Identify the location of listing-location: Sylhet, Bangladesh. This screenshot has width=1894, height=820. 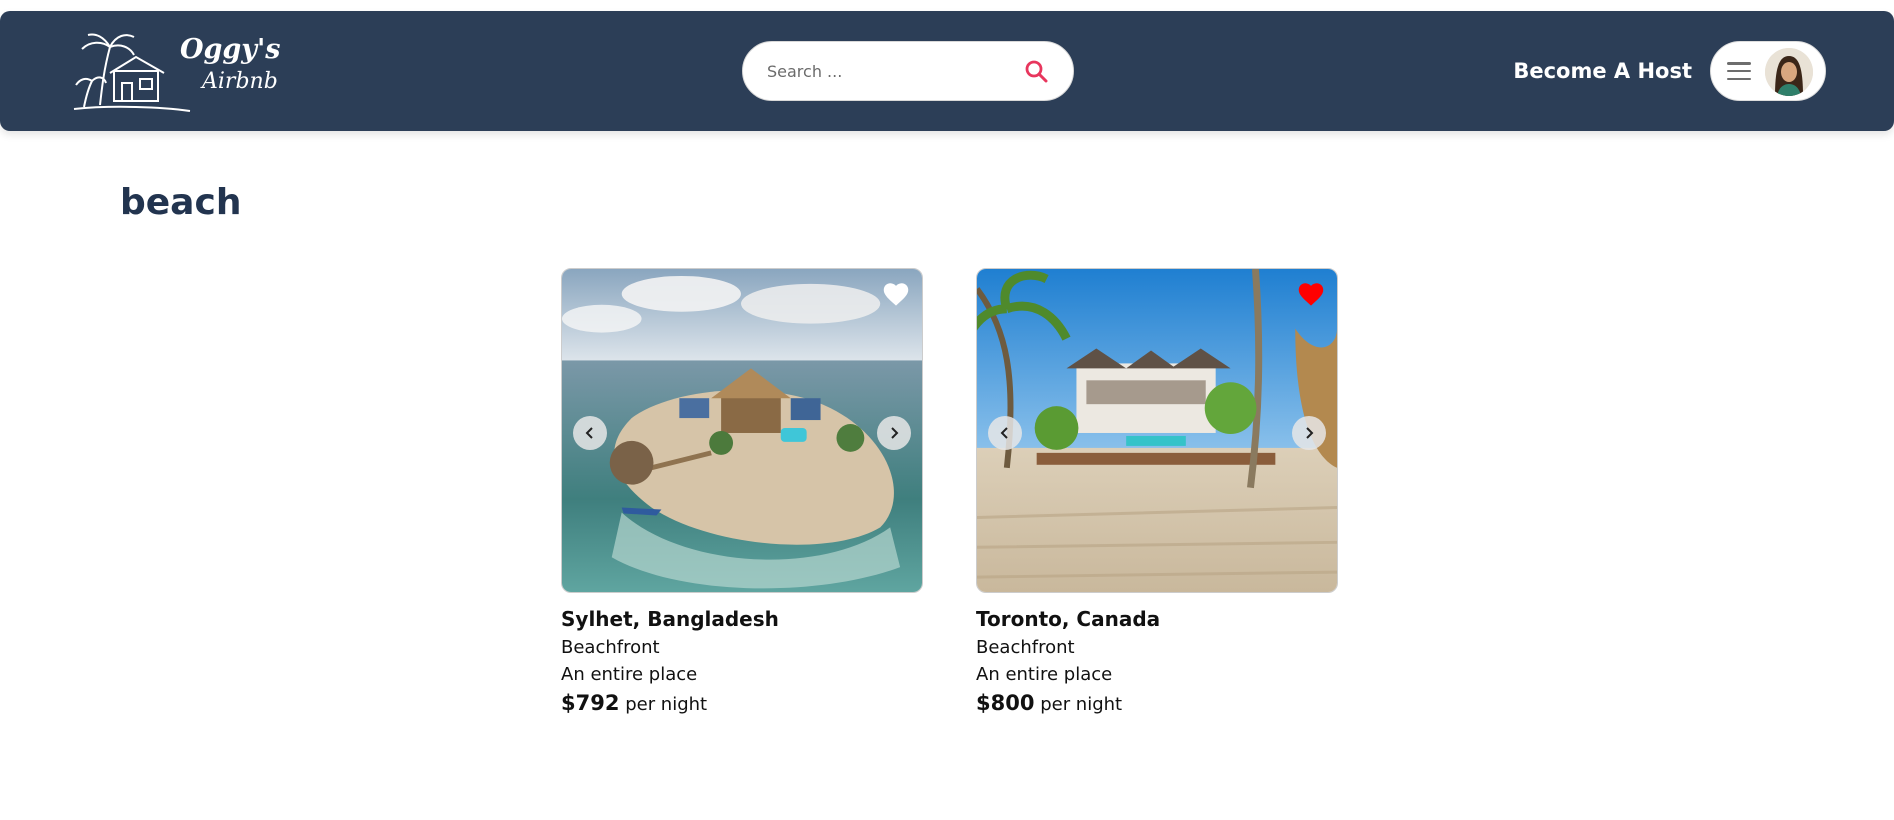
(742, 619).